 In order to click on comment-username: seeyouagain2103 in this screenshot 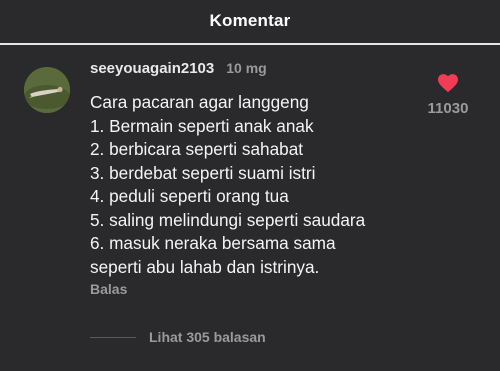, I will do `click(152, 68)`.